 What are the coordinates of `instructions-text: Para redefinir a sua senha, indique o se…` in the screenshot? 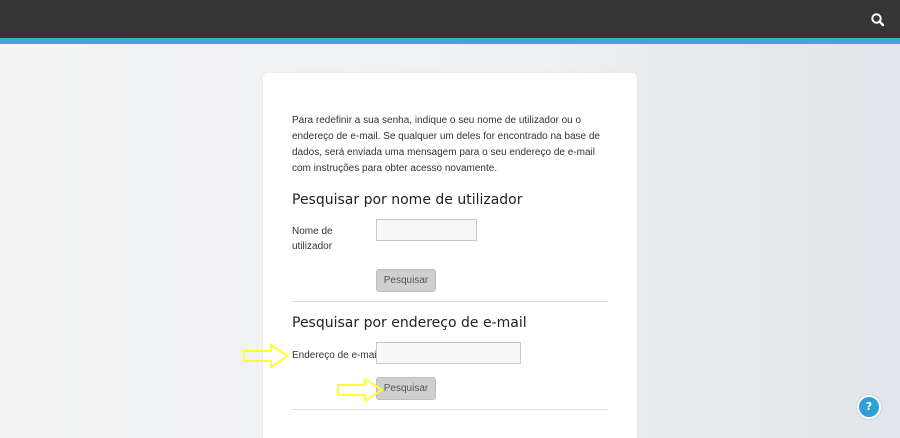 It's located at (446, 144).